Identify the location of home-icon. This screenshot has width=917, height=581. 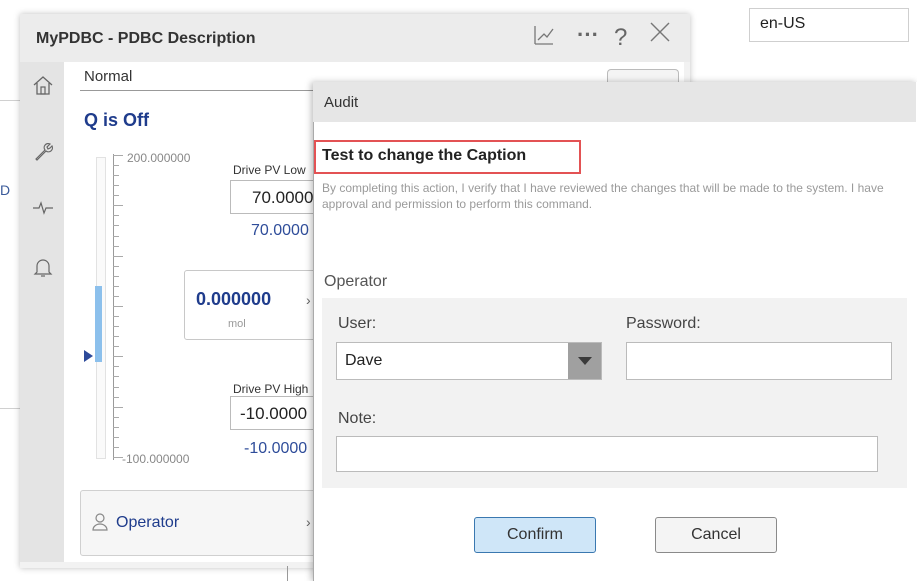
(43, 88).